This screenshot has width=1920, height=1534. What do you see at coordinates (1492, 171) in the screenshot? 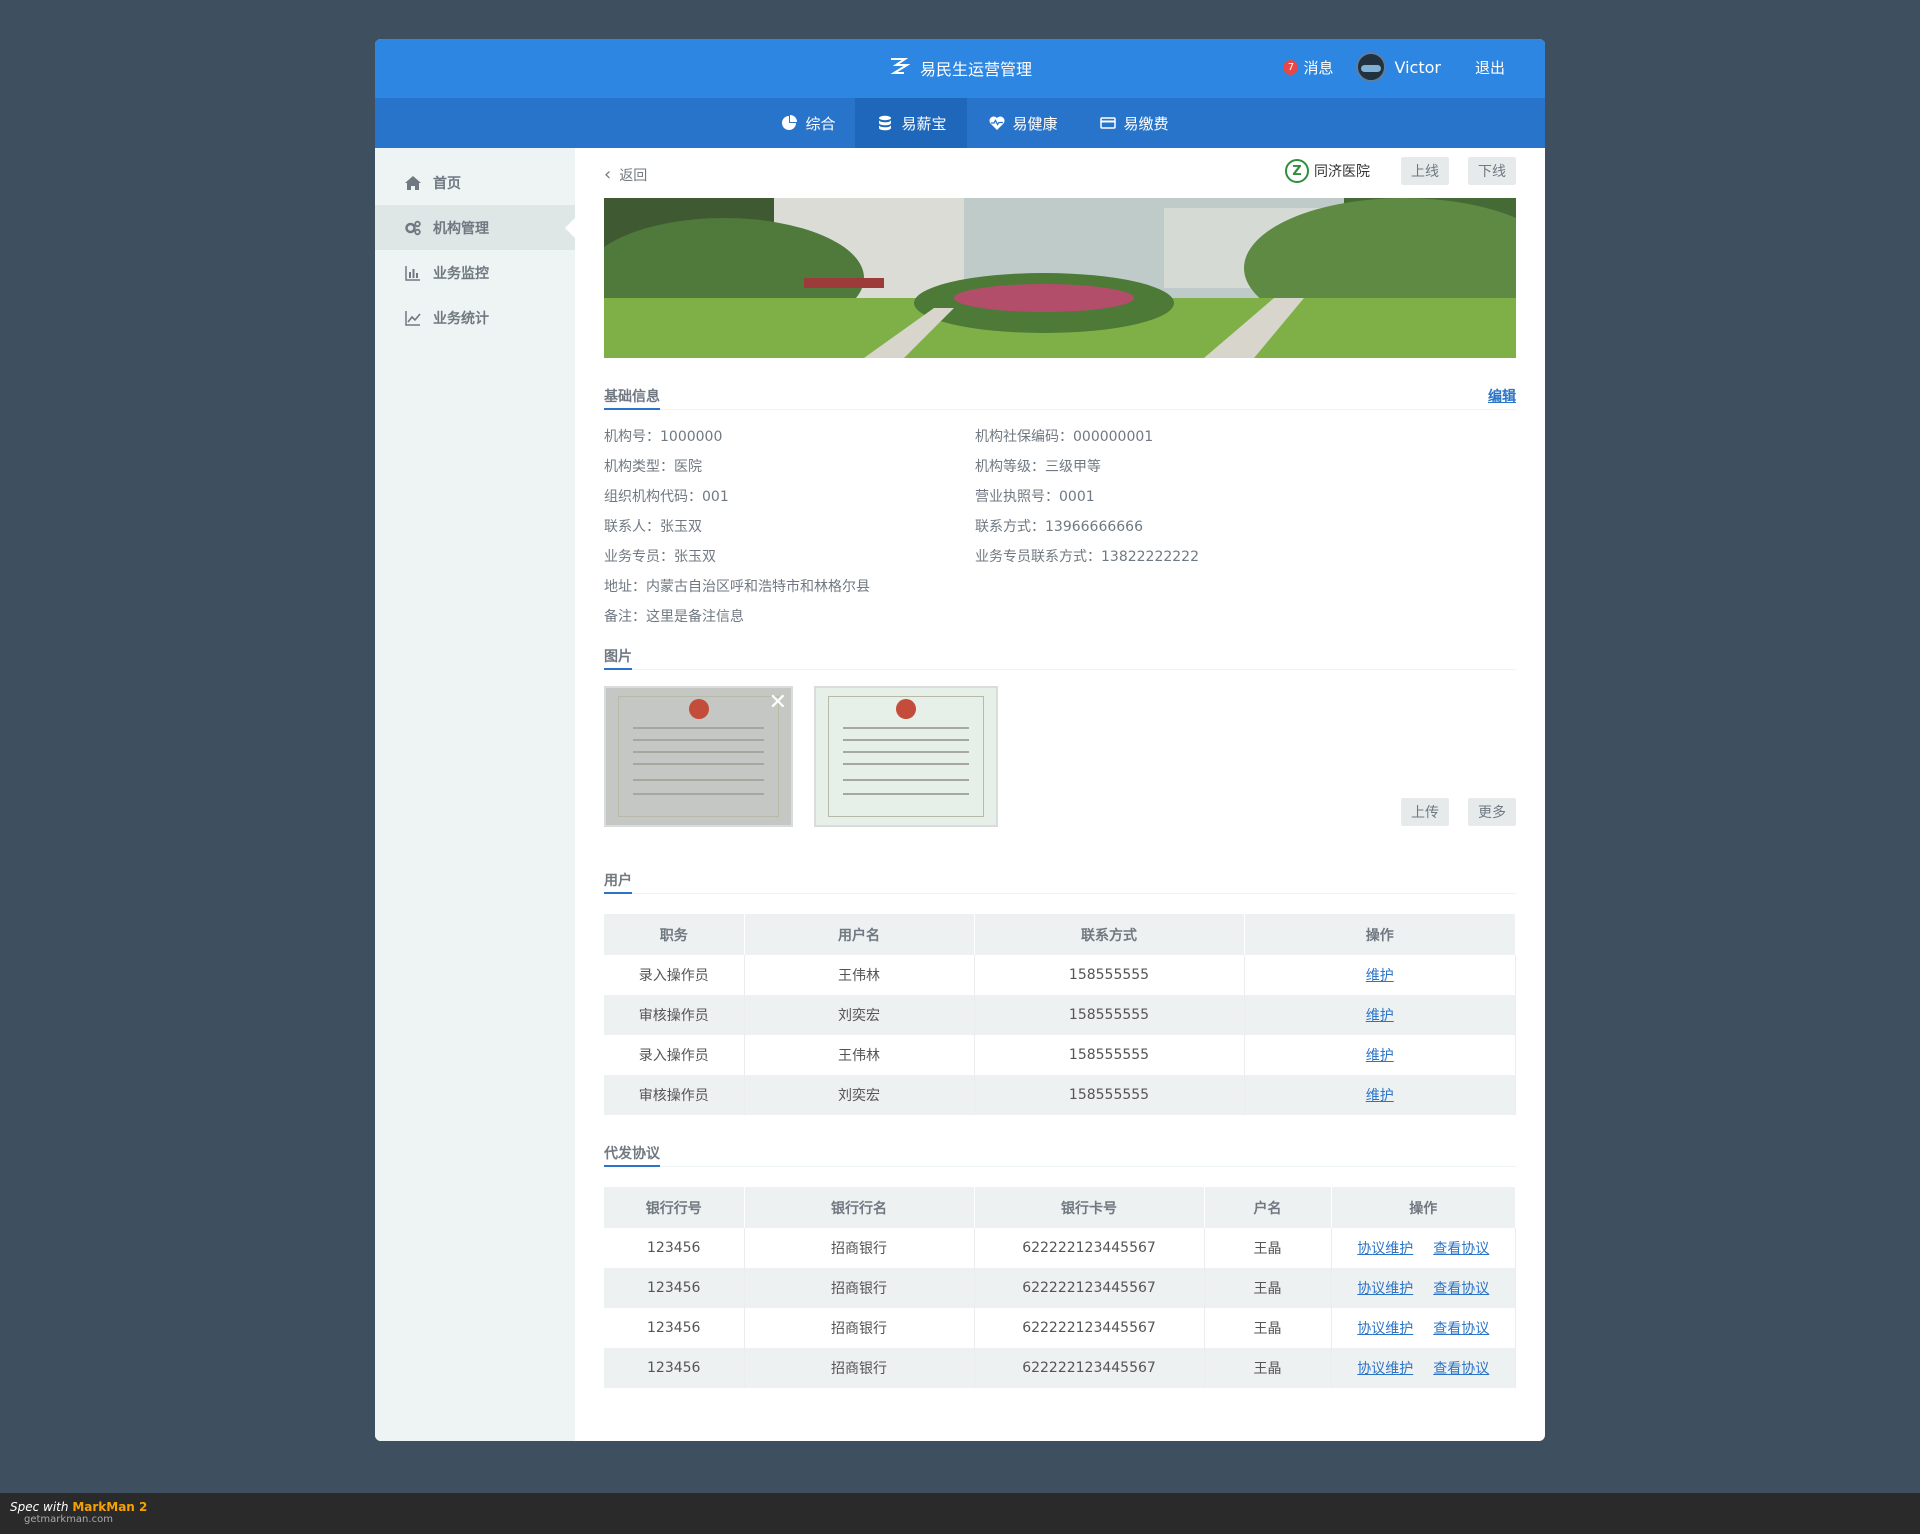
I see `offline-button: 下线` at bounding box center [1492, 171].